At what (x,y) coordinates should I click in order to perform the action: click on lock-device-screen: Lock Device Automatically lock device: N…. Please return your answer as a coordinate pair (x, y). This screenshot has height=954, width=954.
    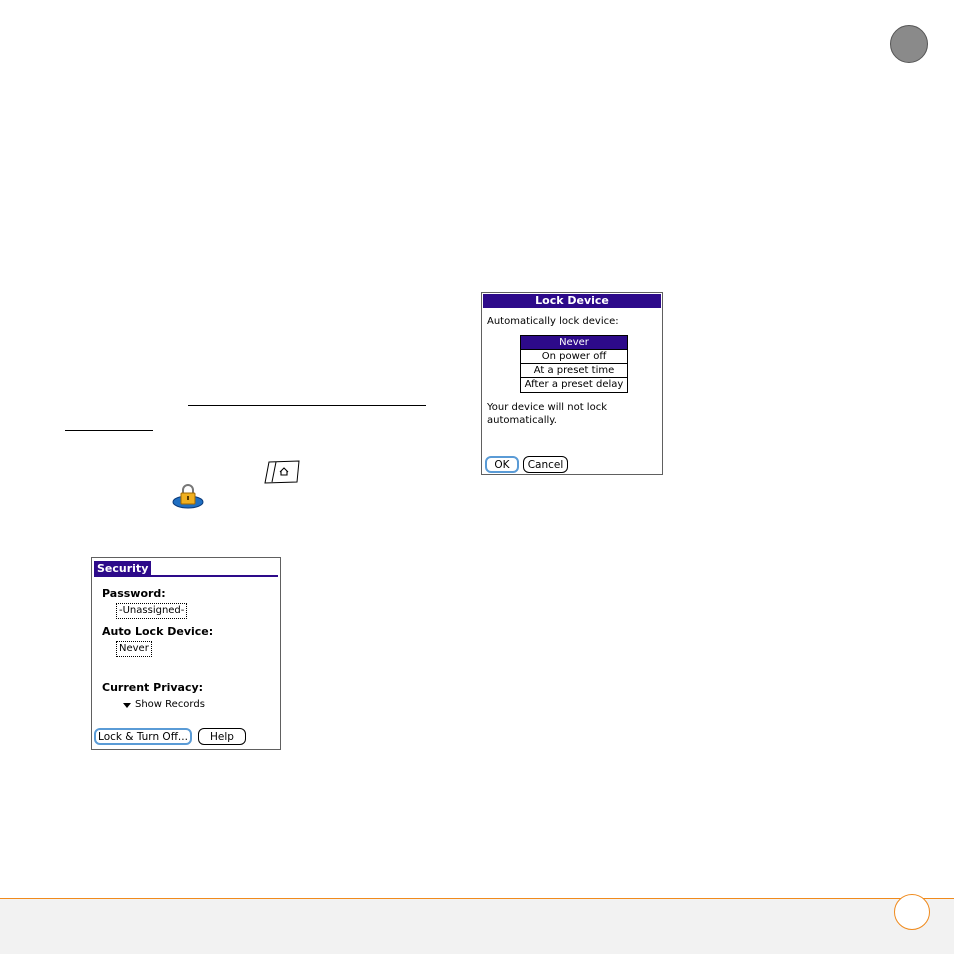
    Looking at the image, I should click on (572, 383).